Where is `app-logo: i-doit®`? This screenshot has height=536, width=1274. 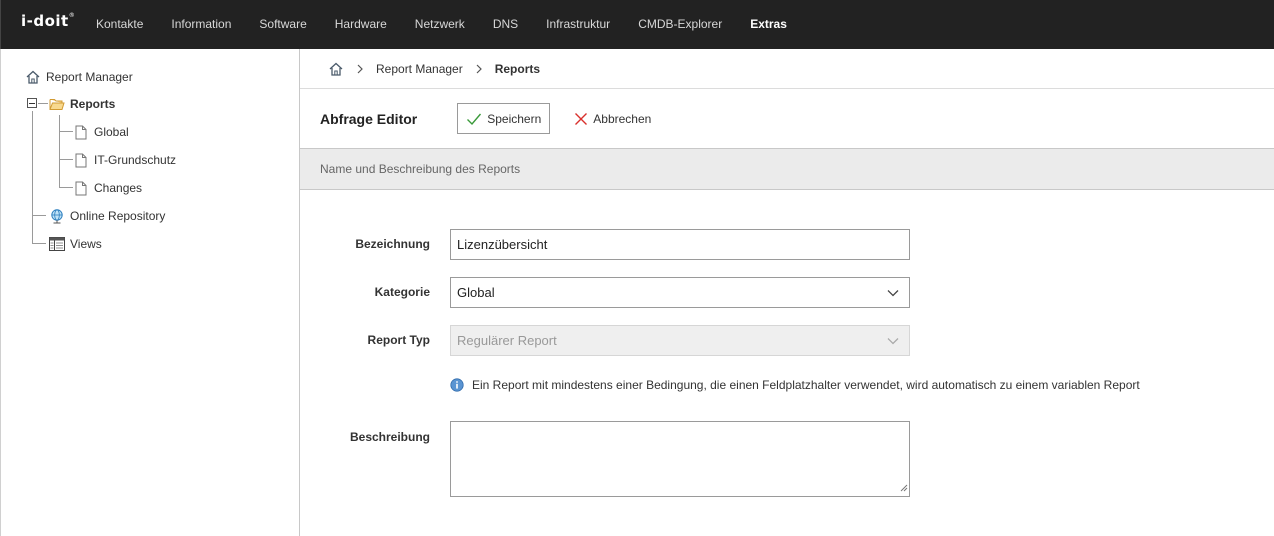 app-logo: i-doit® is located at coordinates (48, 21).